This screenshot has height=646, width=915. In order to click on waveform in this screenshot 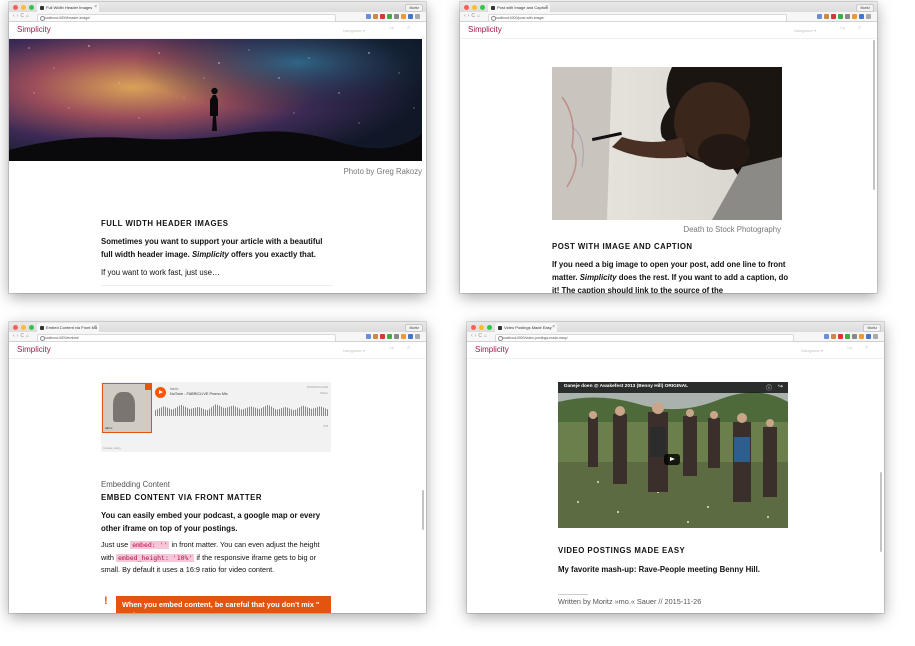, I will do `click(242, 410)`.